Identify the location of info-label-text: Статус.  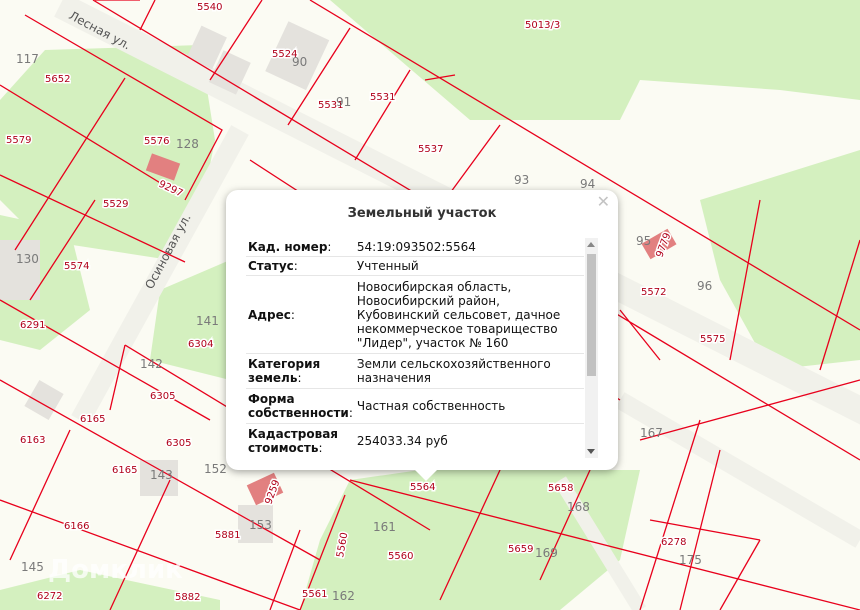
(271, 266).